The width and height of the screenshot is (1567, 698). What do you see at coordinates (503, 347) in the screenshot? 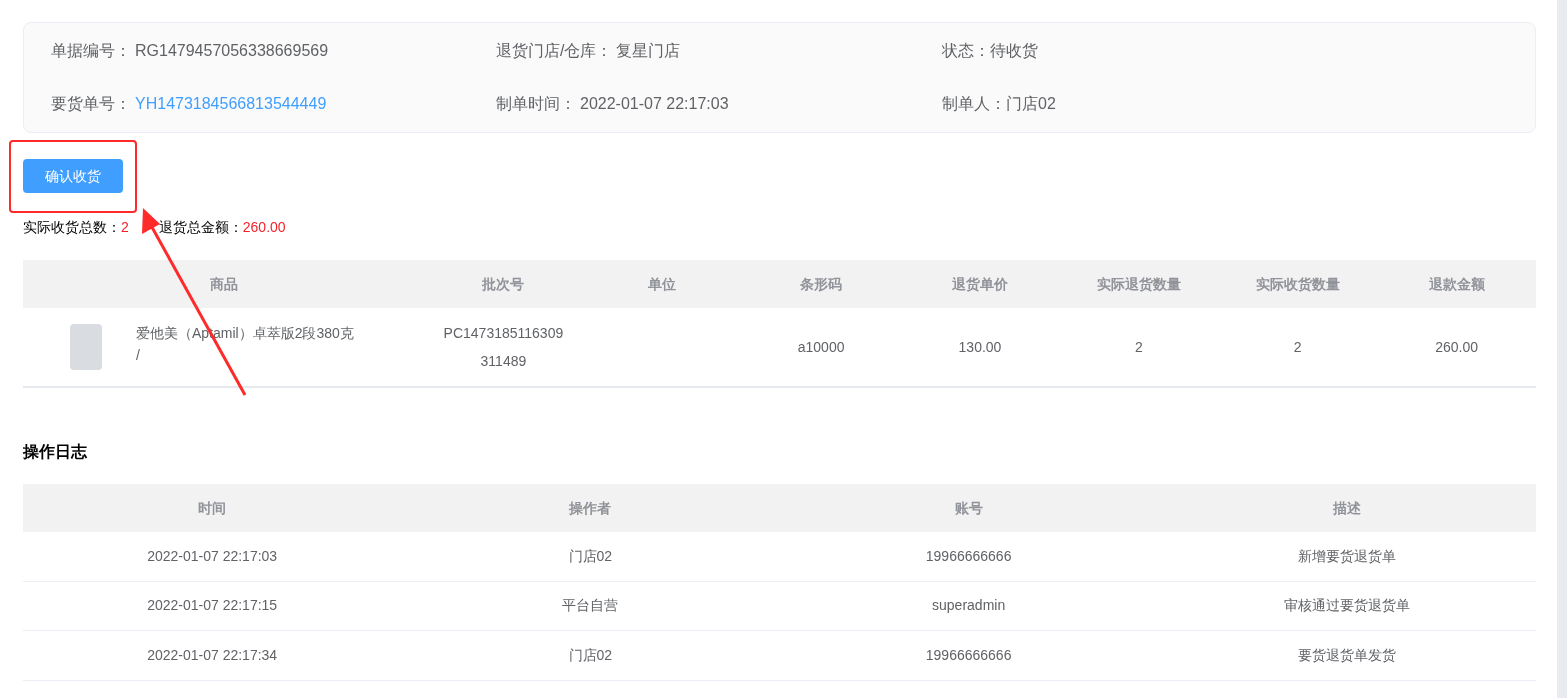
I see `batch-number: PC1473185116309 311489` at bounding box center [503, 347].